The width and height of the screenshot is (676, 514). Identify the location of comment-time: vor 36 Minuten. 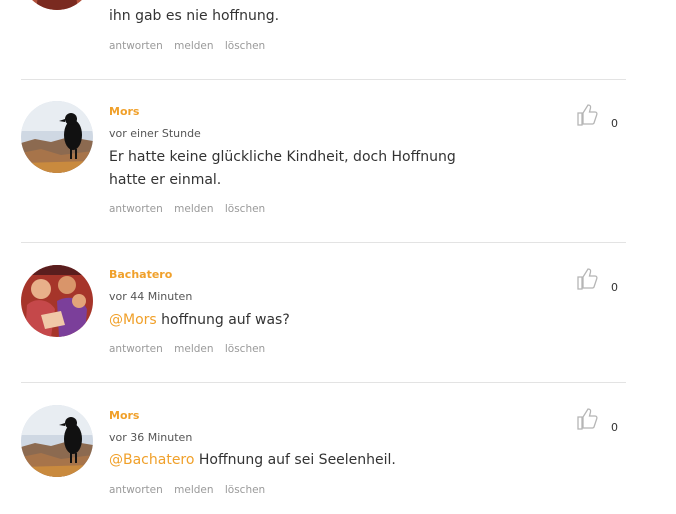
(151, 437).